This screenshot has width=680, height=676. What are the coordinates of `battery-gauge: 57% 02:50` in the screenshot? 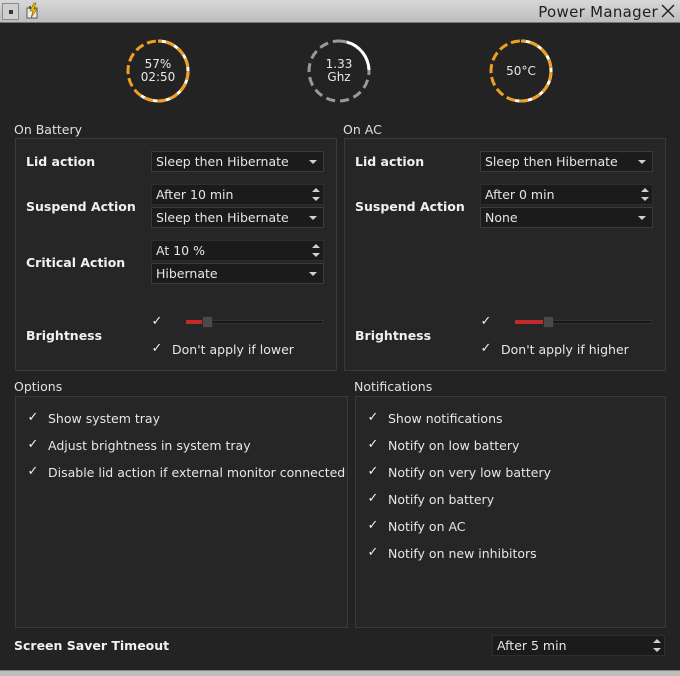 It's located at (158, 71).